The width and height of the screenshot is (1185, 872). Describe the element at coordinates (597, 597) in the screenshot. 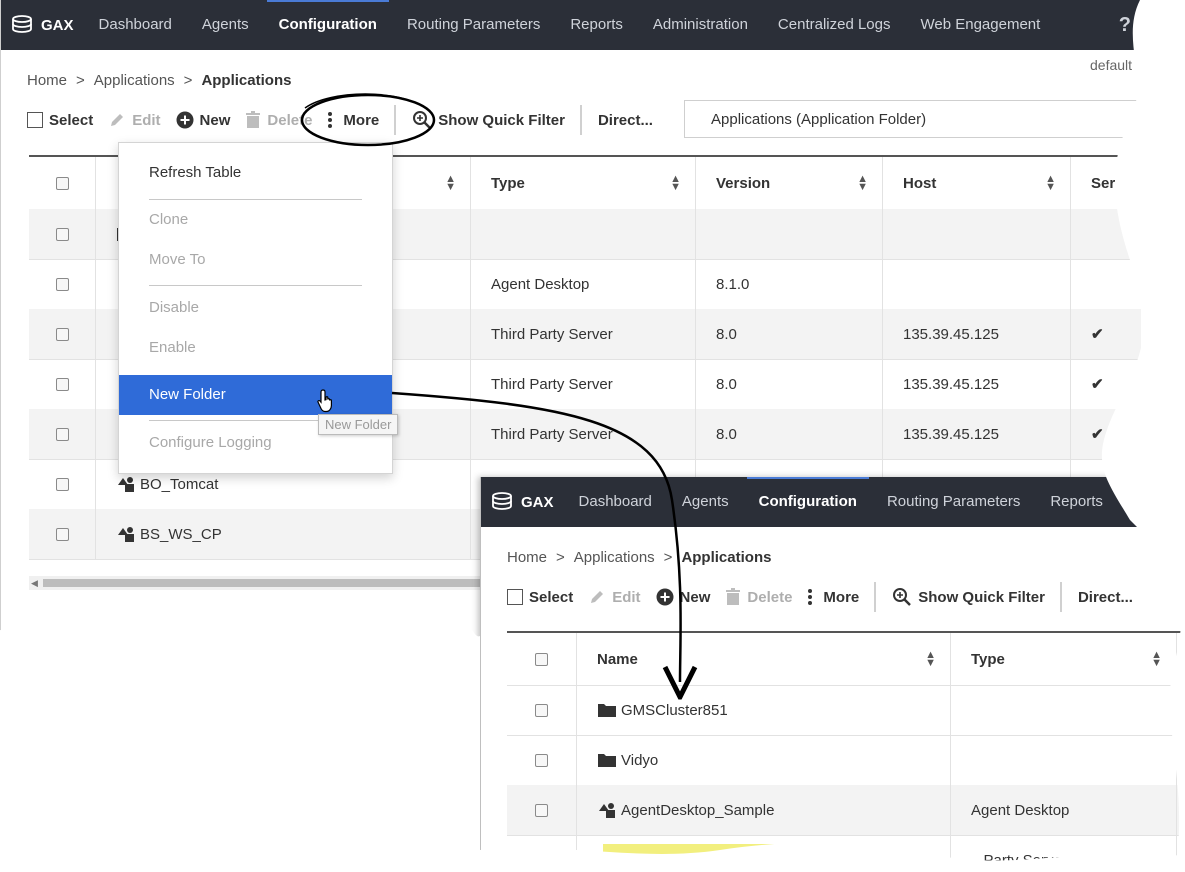

I see `pencil-icon` at that location.